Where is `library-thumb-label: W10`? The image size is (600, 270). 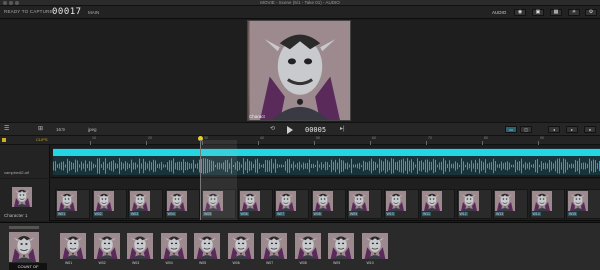
library-thumb-label: W10 is located at coordinates (370, 263).